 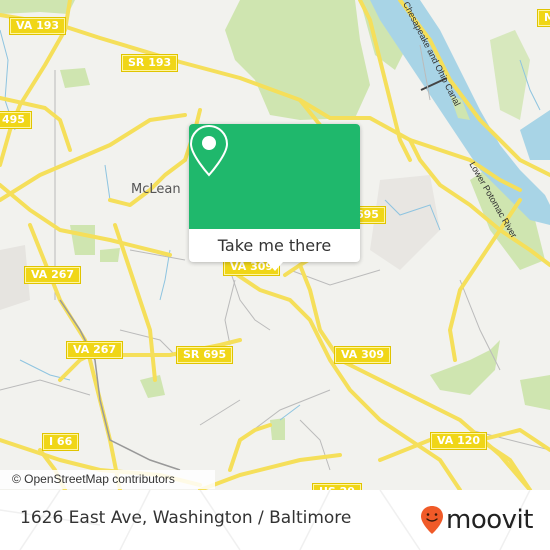 What do you see at coordinates (37, 26) in the screenshot?
I see `route-shield-va193: VA 193` at bounding box center [37, 26].